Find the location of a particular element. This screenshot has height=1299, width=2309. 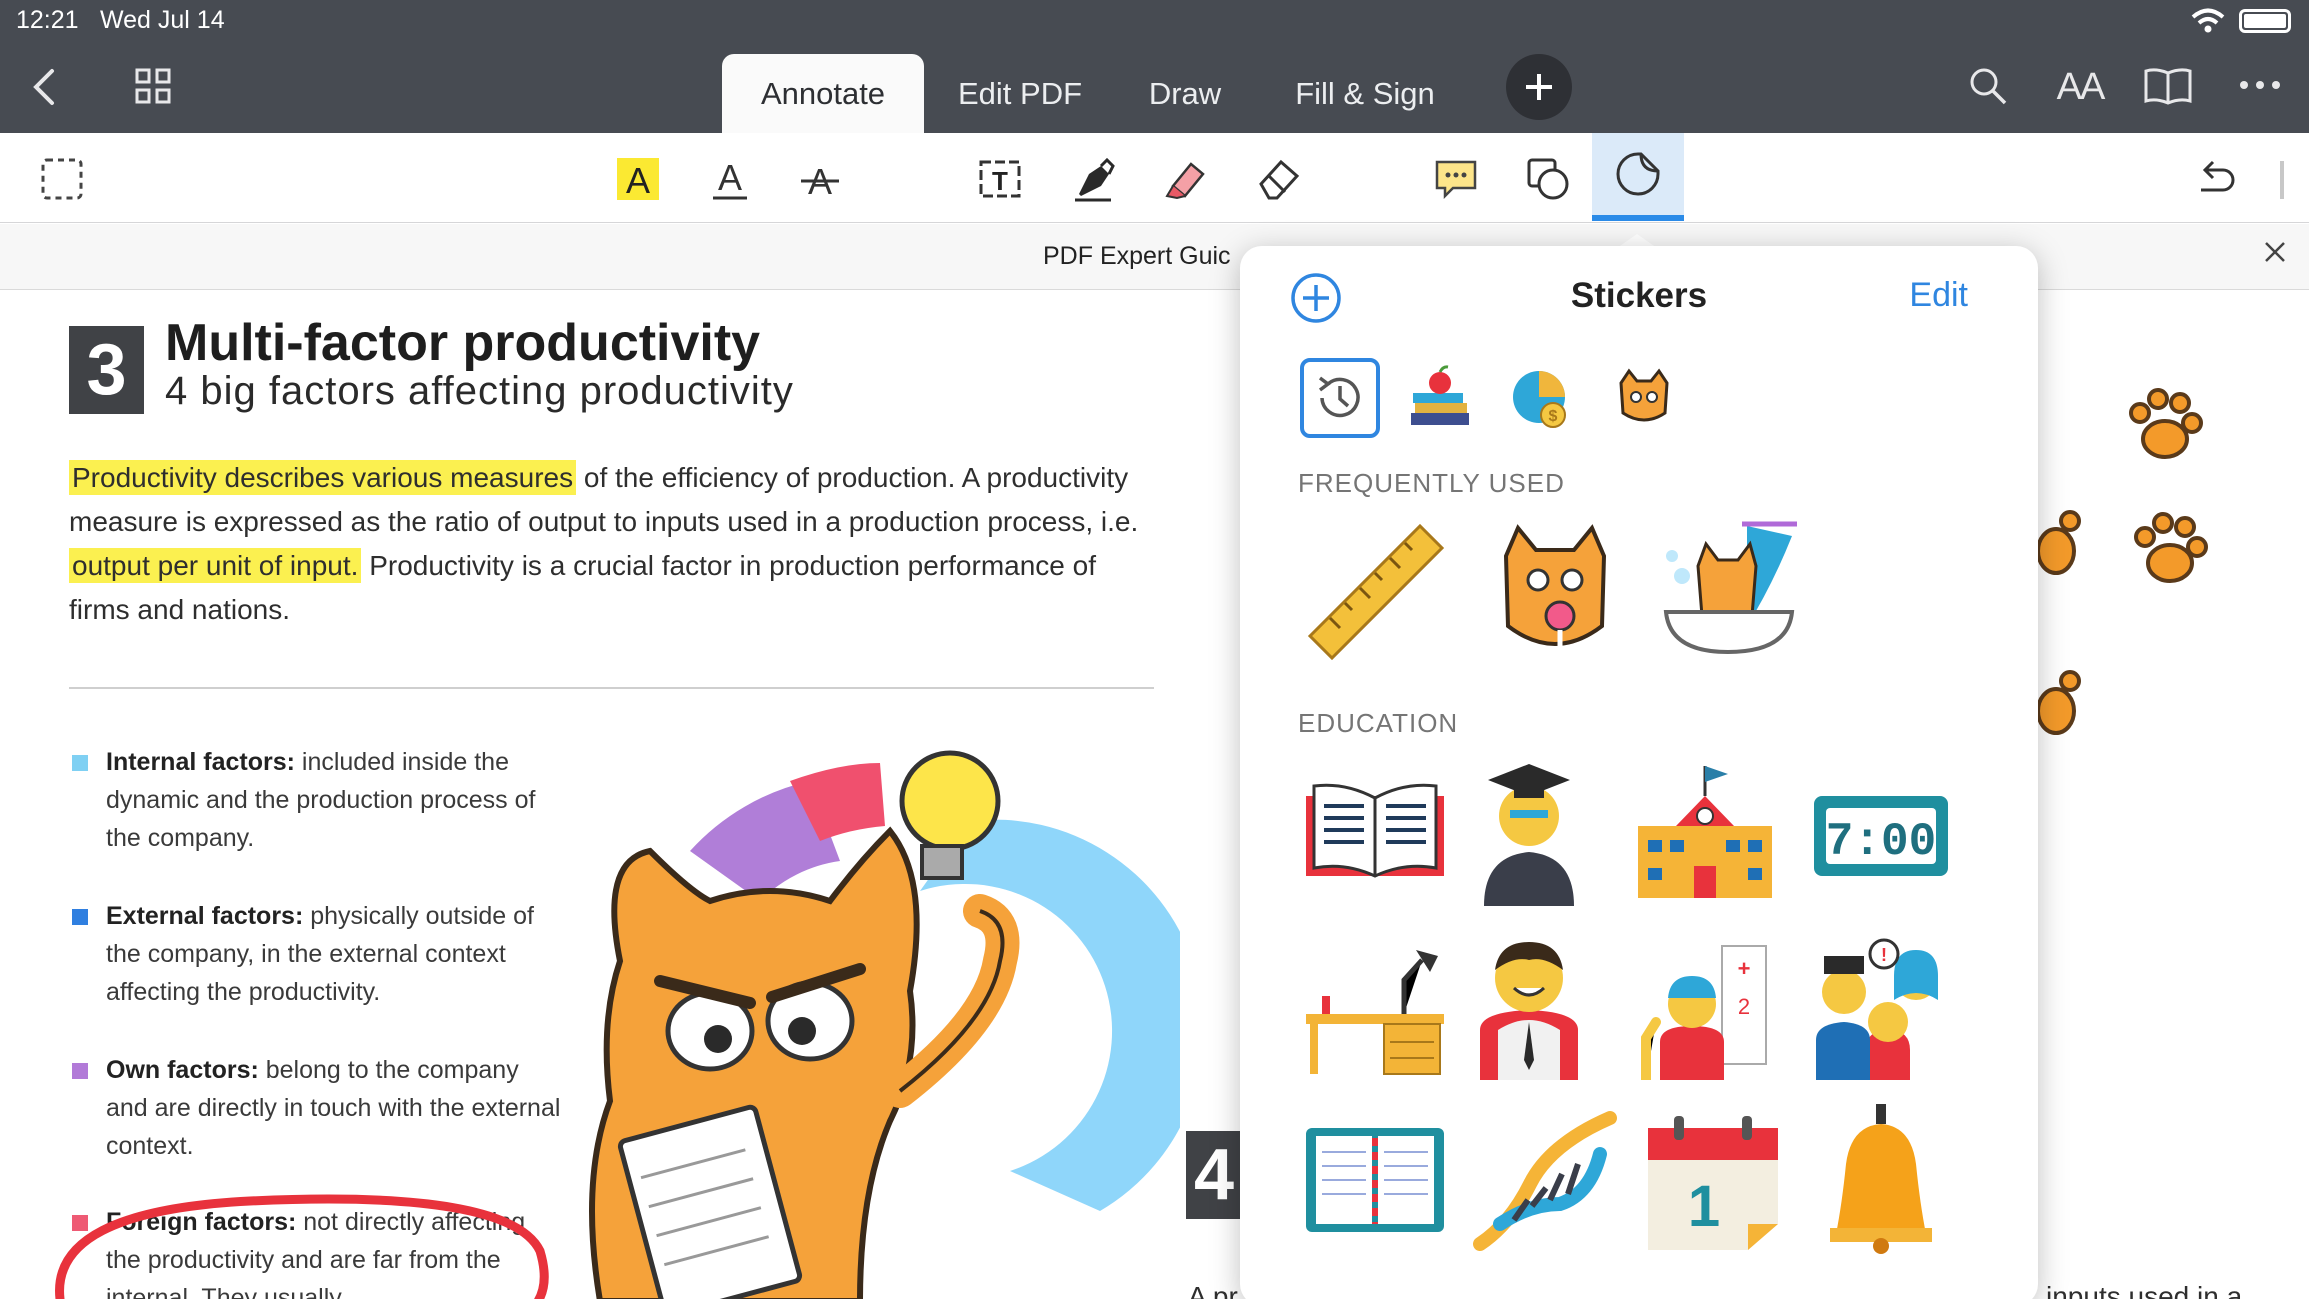

pen-tool is located at coordinates (1094, 179).